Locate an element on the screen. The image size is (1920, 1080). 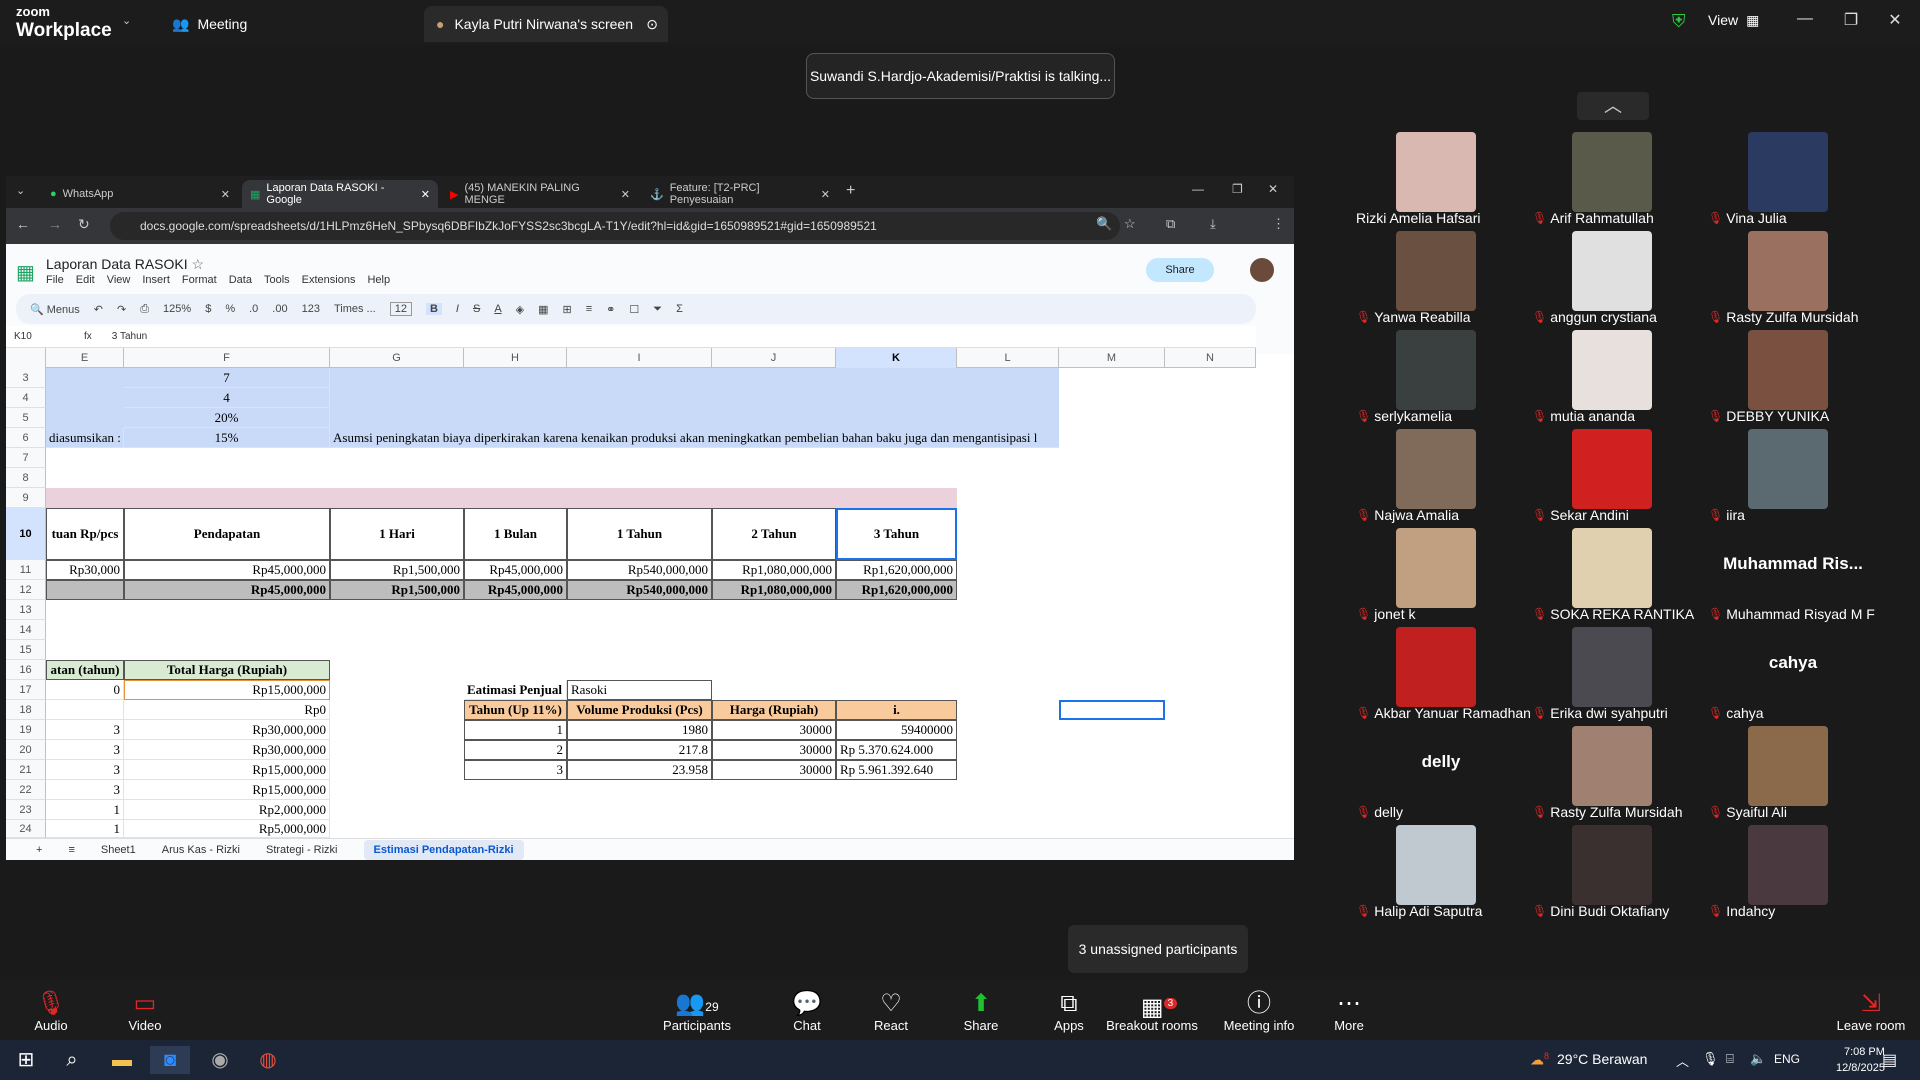
functions-button: Σ is located at coordinates (679, 309).